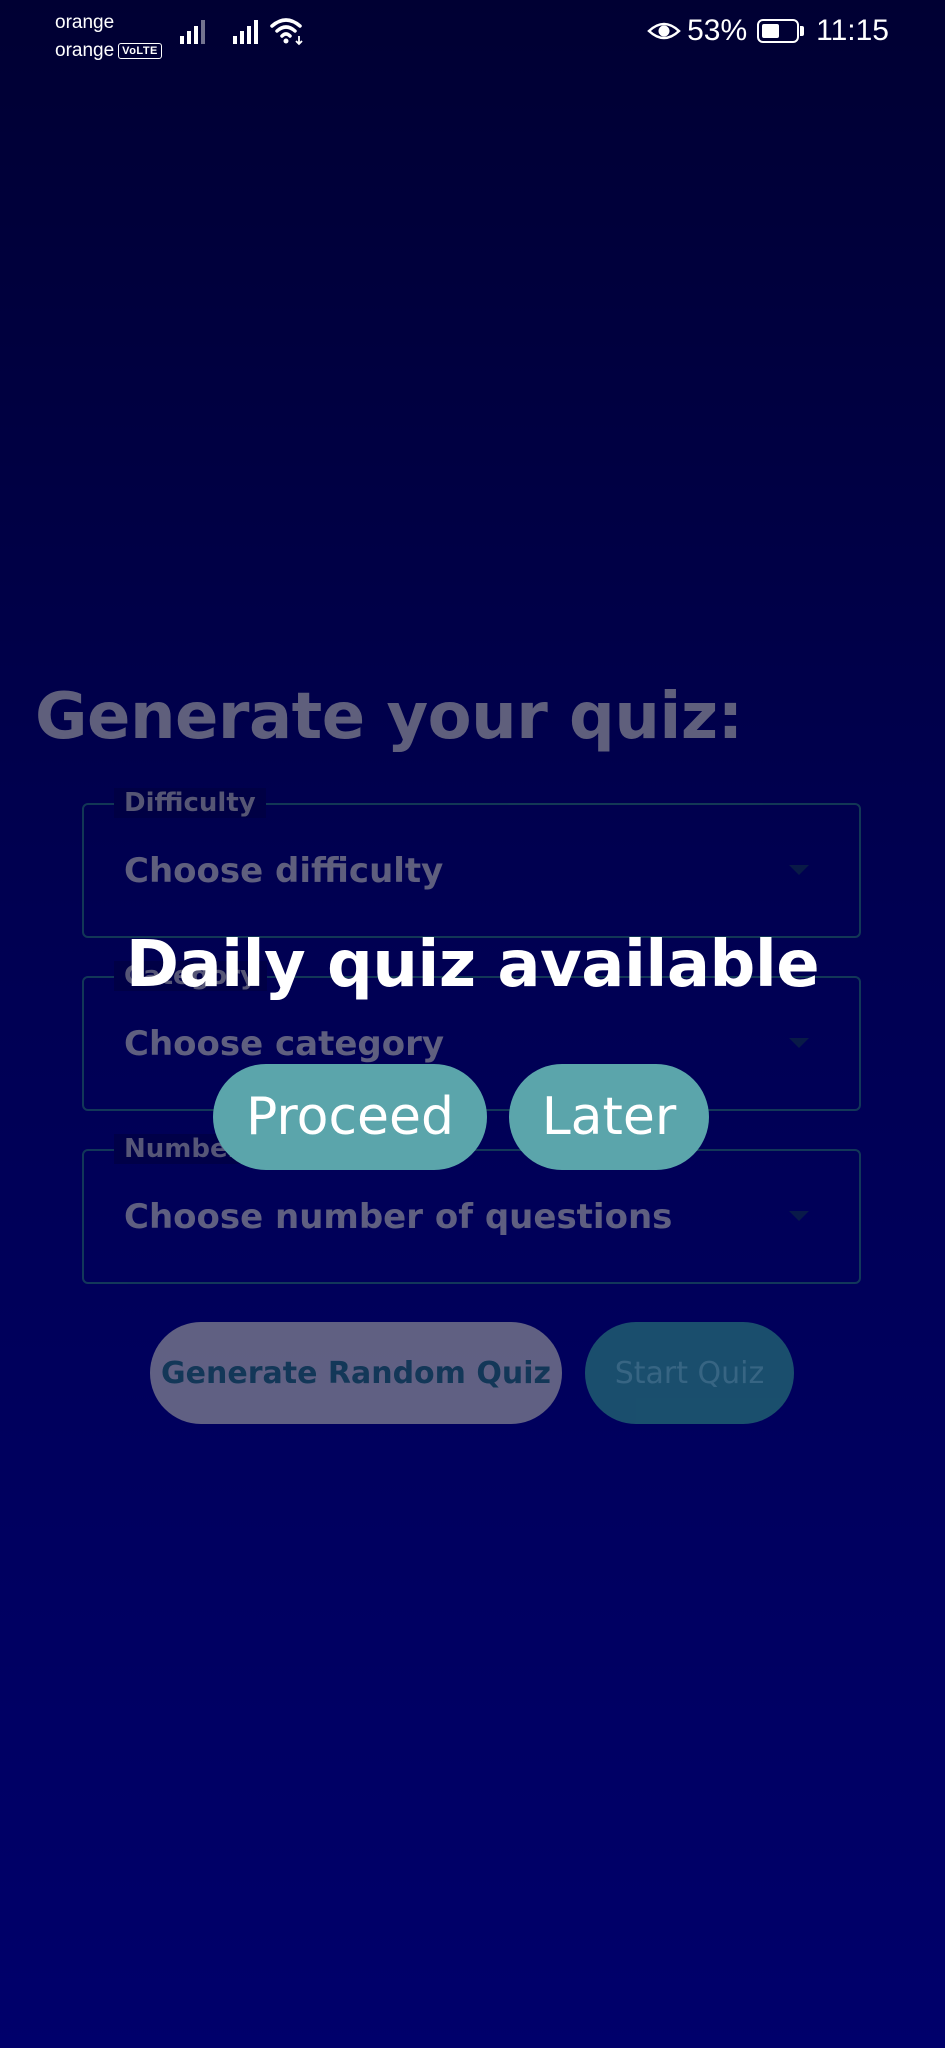 The height and width of the screenshot is (2048, 945). I want to click on form-title: Generate your quiz:, so click(389, 717).